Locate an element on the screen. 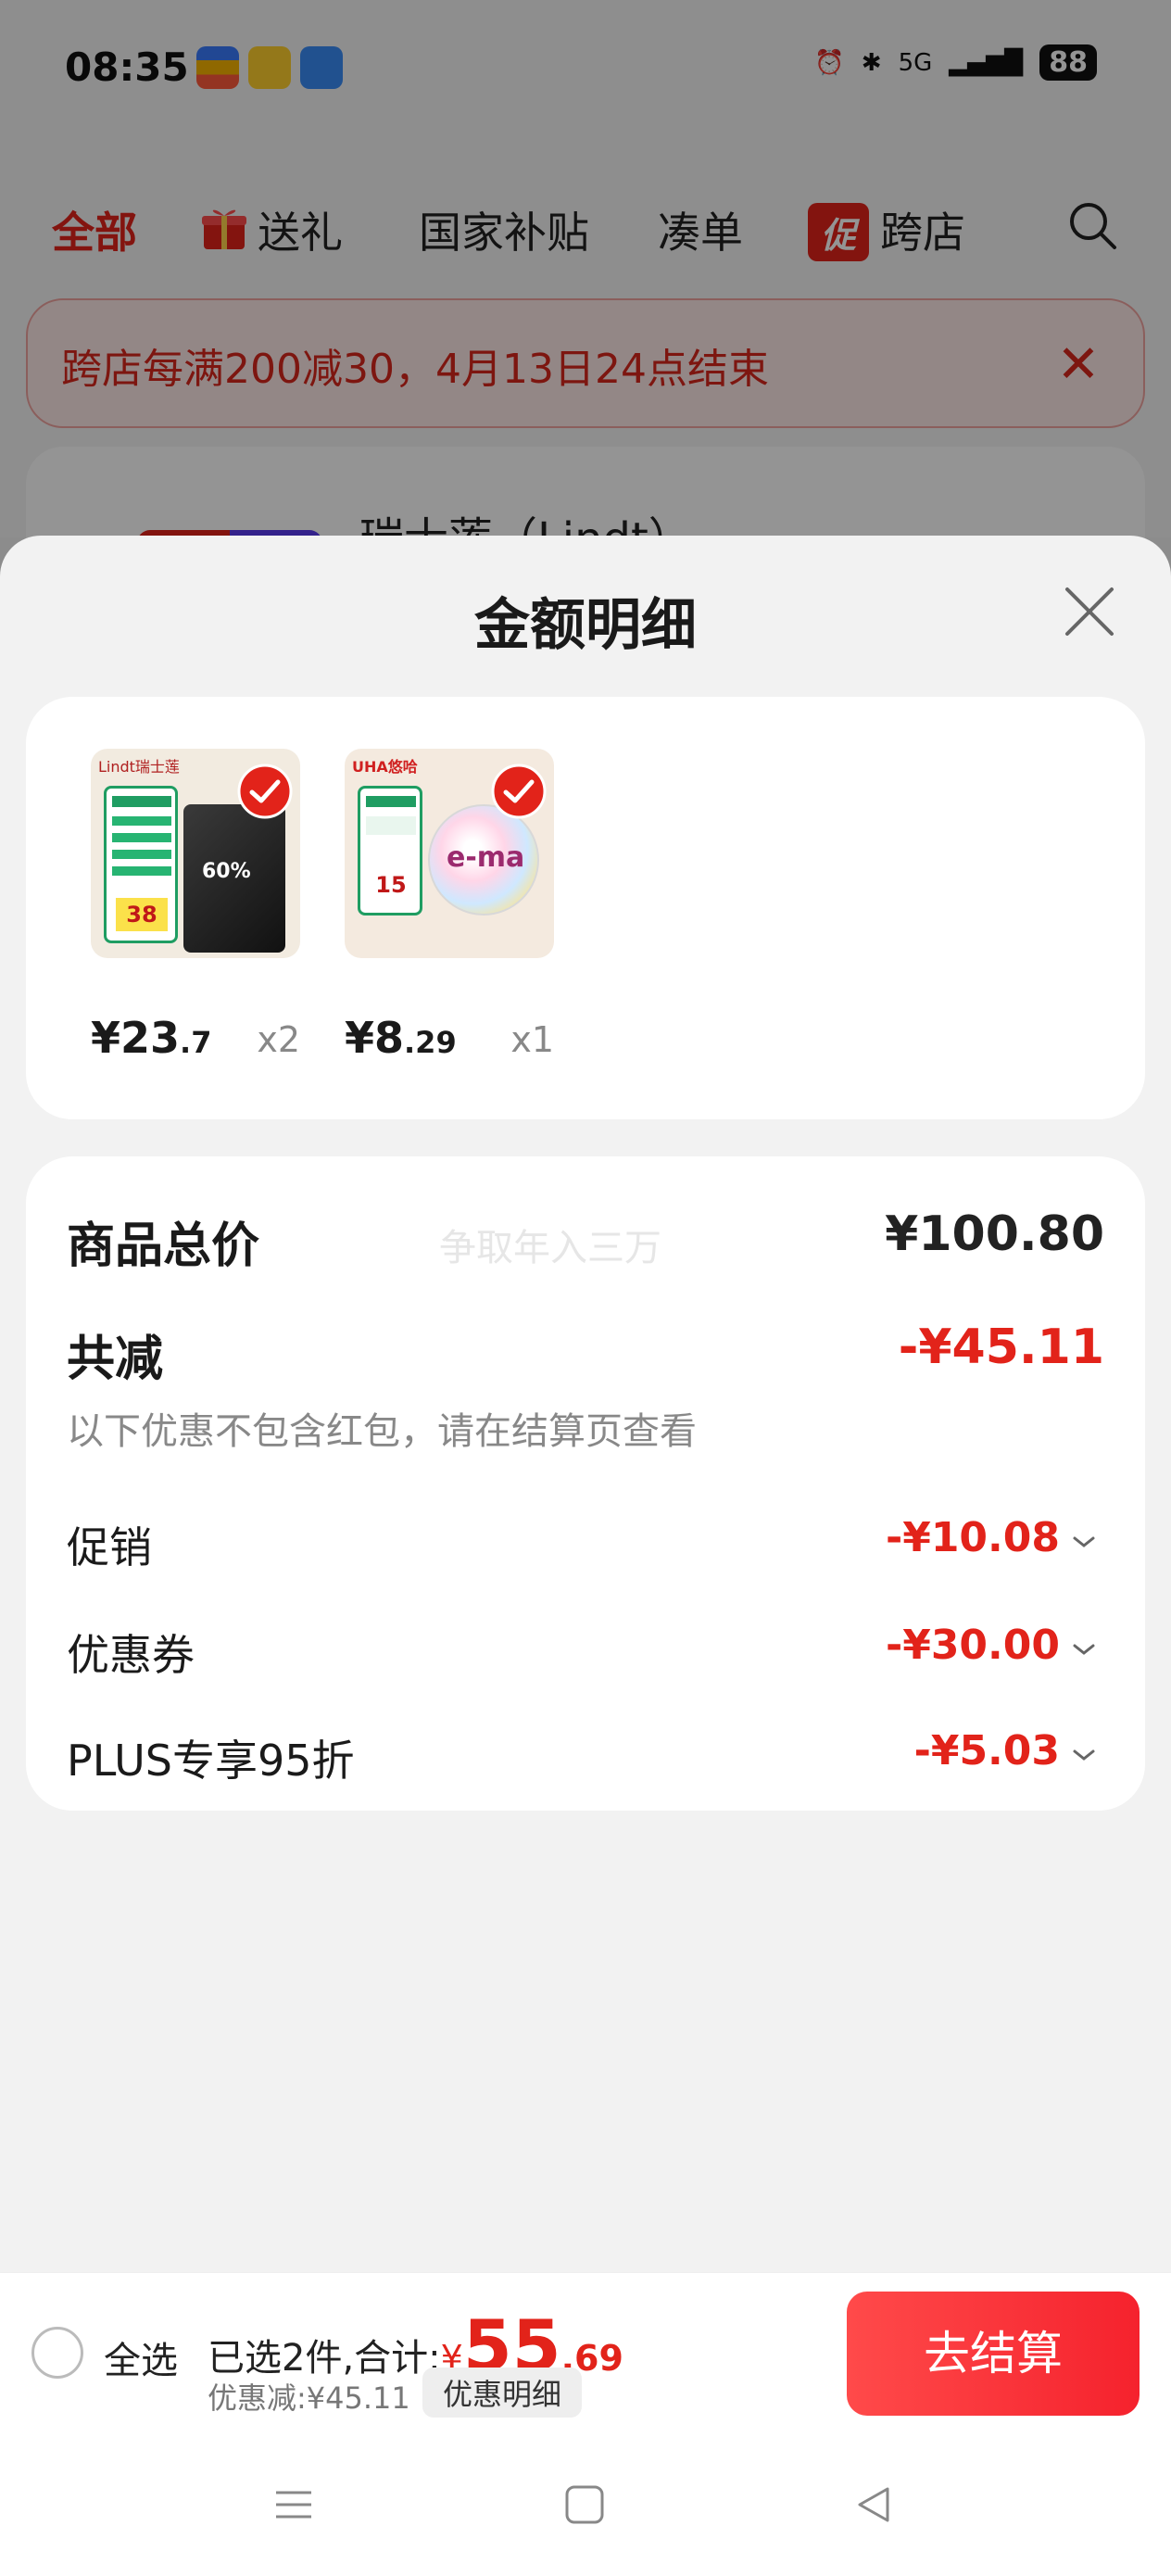  product-promo-tag: 15 is located at coordinates (390, 850).